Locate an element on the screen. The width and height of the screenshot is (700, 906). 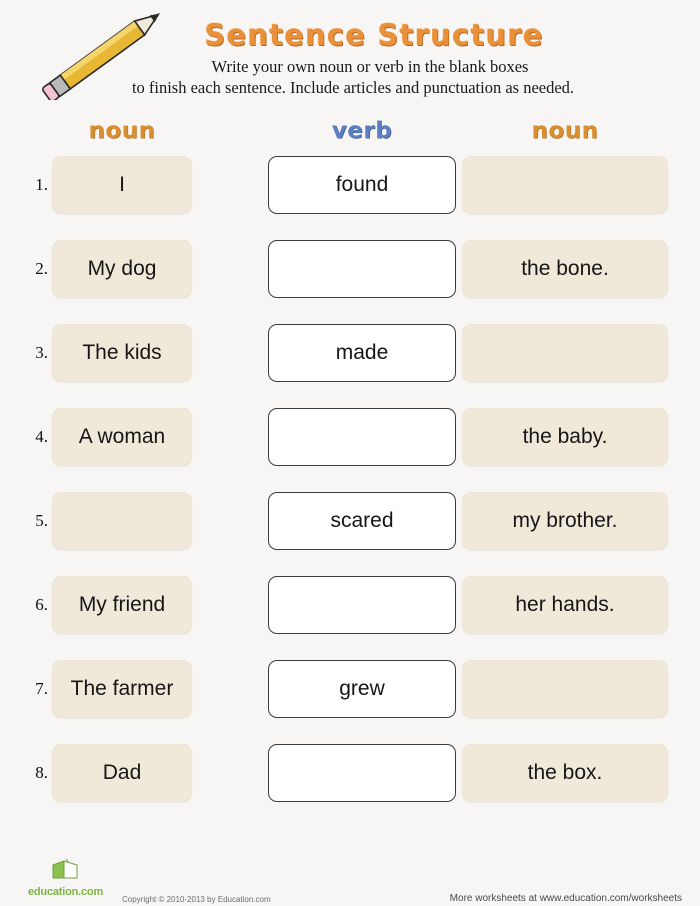
table-row: 4. A woman the baby. is located at coordinates (350, 450).